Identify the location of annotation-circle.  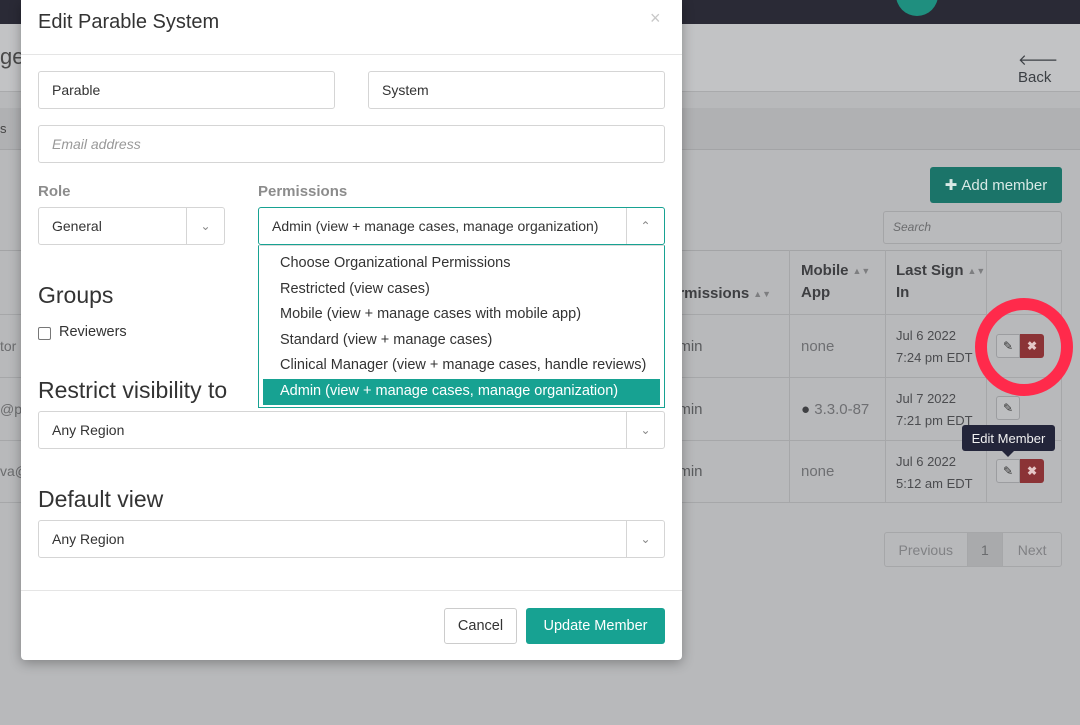
(1024, 347).